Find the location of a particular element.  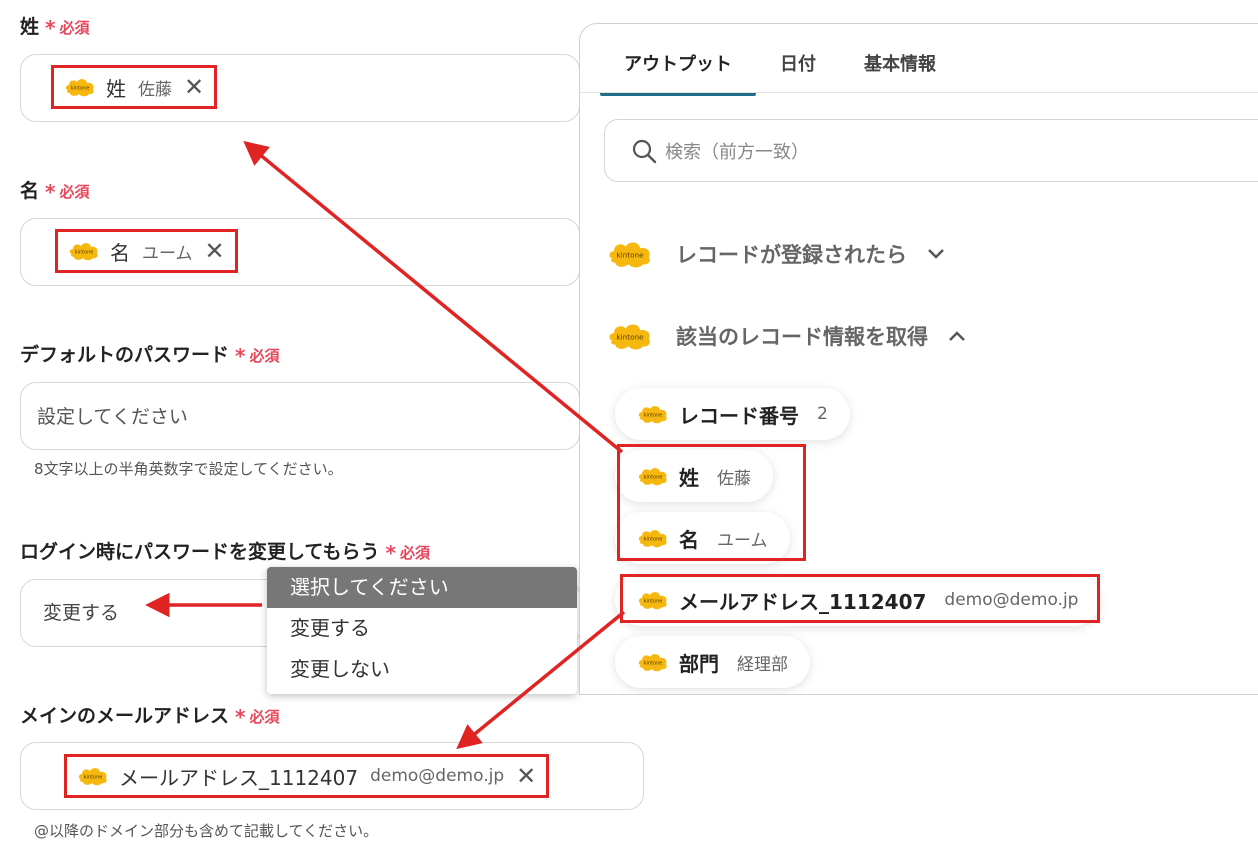

change-password-label: ログイン時にパスワードを変更してもらう * 必須 is located at coordinates (225, 553).